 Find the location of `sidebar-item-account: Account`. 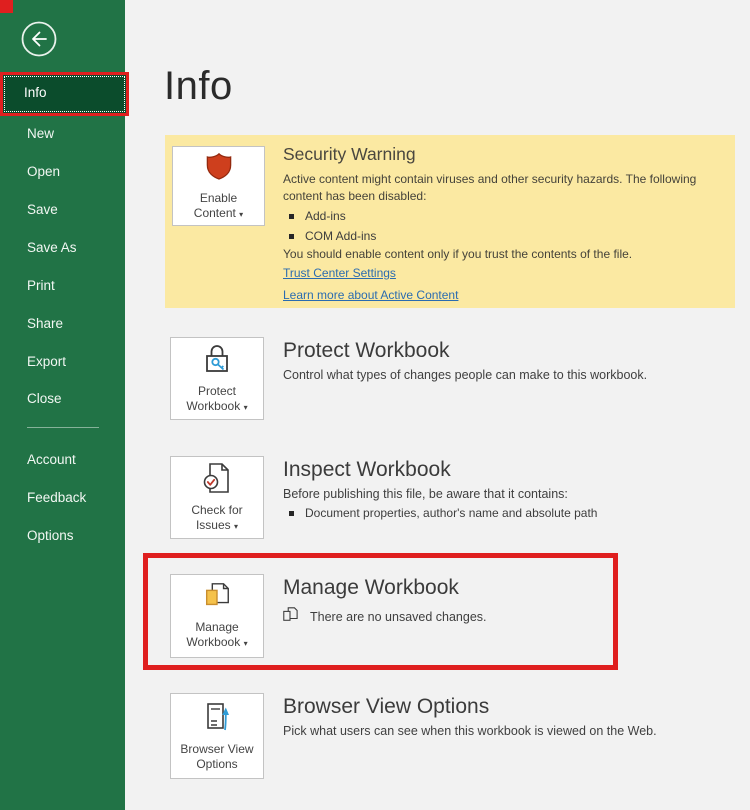

sidebar-item-account: Account is located at coordinates (62, 459).